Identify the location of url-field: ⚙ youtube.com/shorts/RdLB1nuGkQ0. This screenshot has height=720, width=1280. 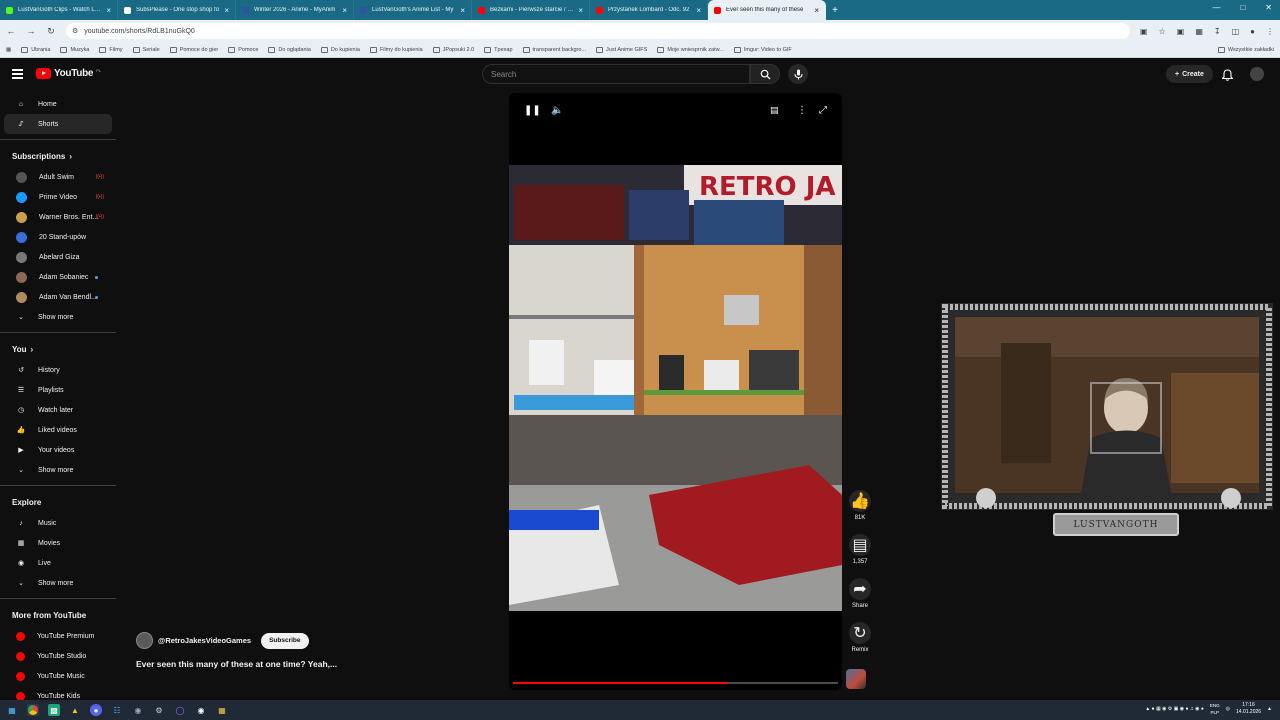
(598, 31).